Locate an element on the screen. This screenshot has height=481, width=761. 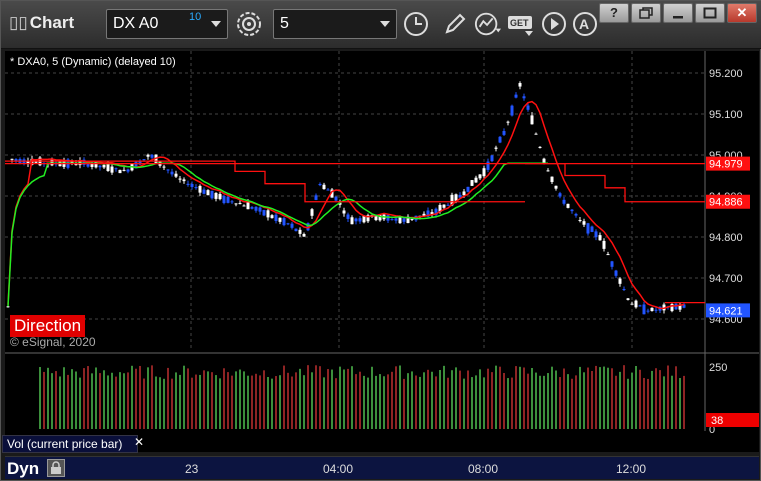
app-title: ▯▯ Chart is located at coordinates (41, 23).